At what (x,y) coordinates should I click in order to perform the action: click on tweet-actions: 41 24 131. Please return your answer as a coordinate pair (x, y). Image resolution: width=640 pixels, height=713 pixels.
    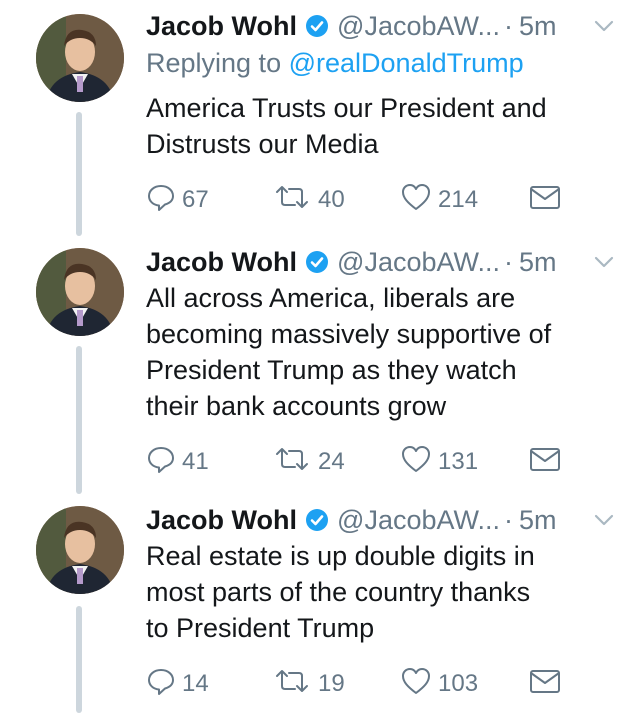
    Looking at the image, I should click on (378, 462).